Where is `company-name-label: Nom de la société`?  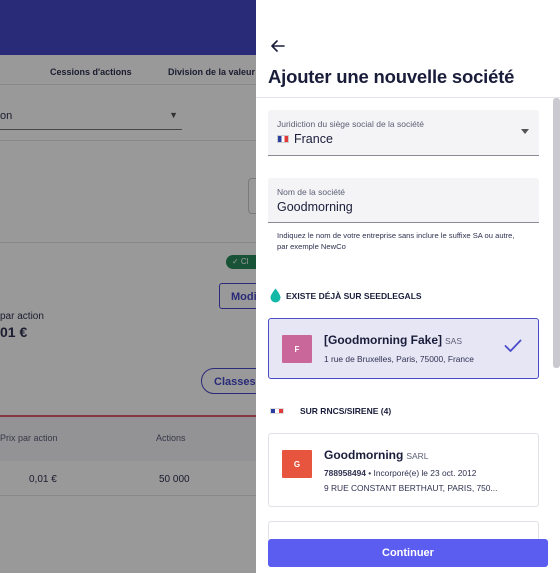 company-name-label: Nom de la société is located at coordinates (311, 192).